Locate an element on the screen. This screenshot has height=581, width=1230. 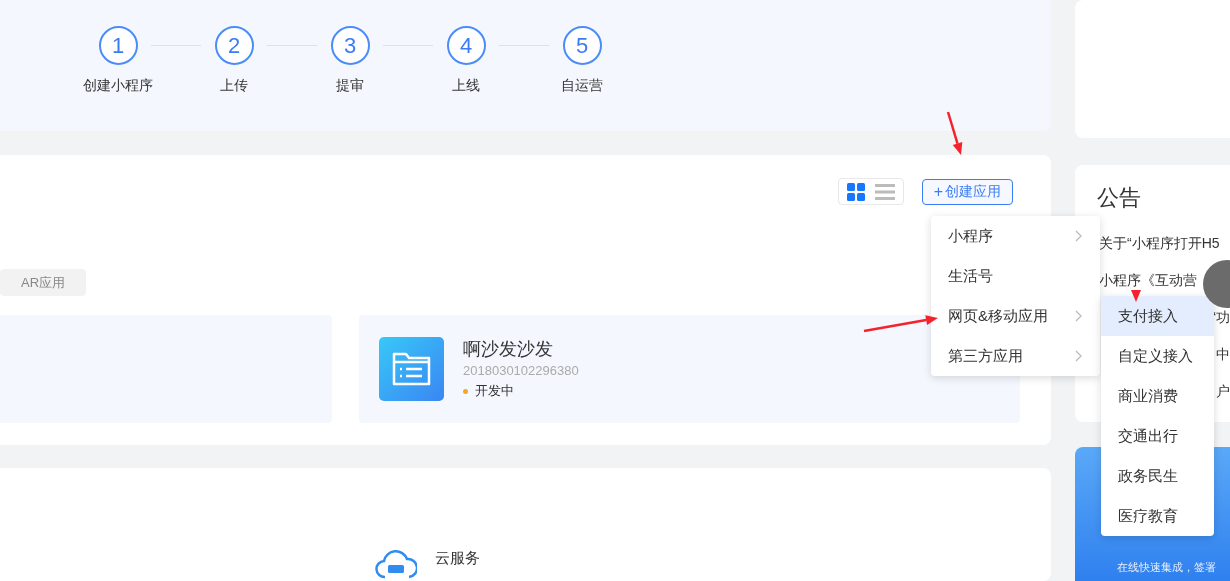
step-number: 2 is located at coordinates (234, 45).